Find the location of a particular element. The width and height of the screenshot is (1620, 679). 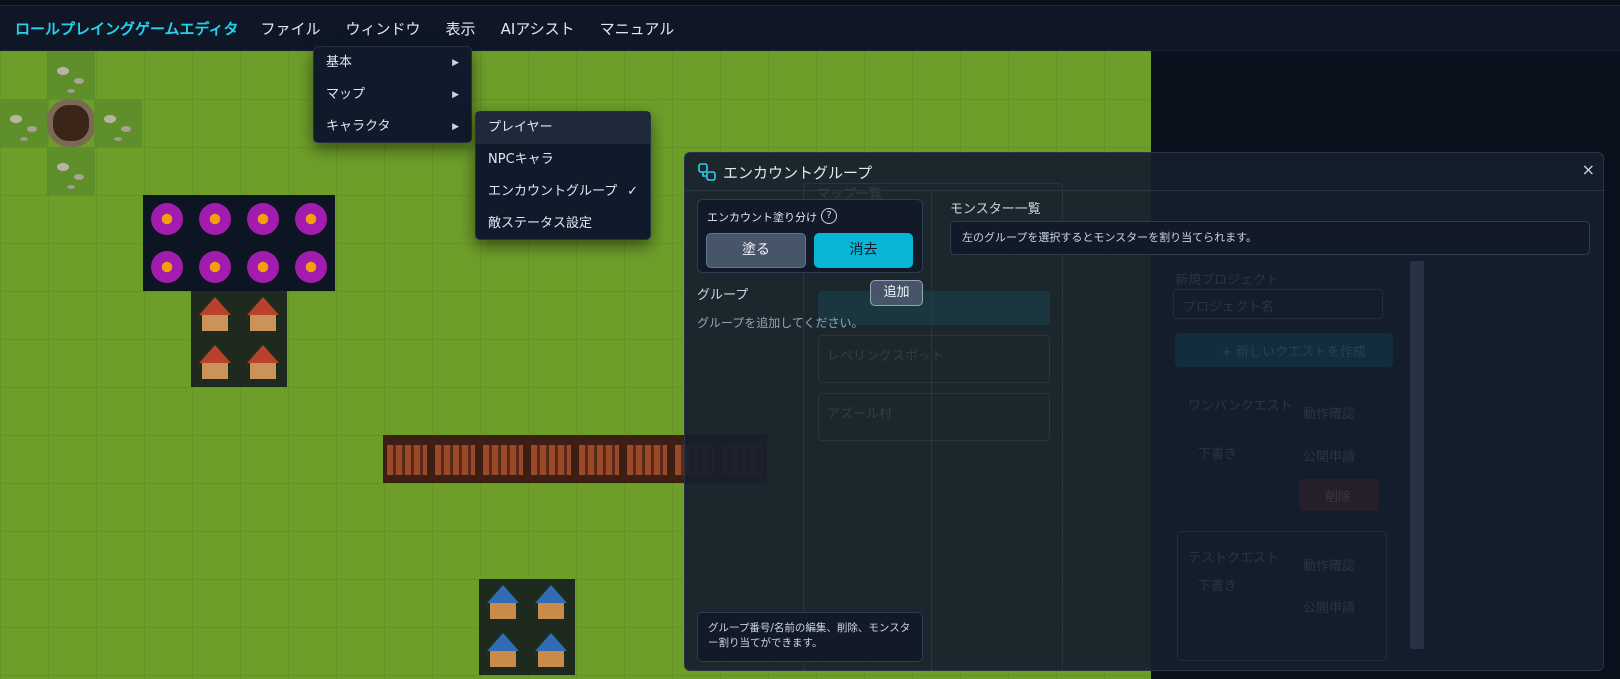

ghost-publish-button-1: 公開申請 is located at coordinates (1329, 457).